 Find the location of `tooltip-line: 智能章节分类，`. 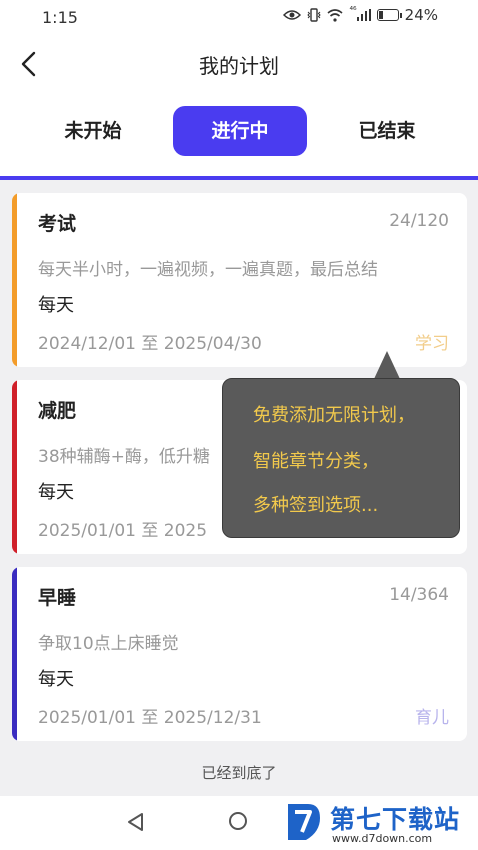

tooltip-line: 智能章节分类， is located at coordinates (316, 461).